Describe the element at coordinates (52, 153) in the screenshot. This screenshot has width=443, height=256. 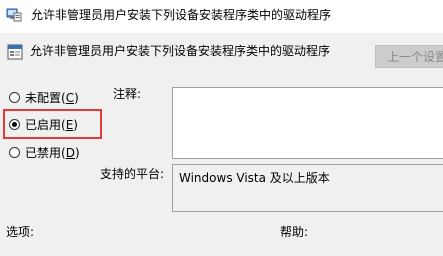
I see `radio-label: 已禁用(D)` at that location.